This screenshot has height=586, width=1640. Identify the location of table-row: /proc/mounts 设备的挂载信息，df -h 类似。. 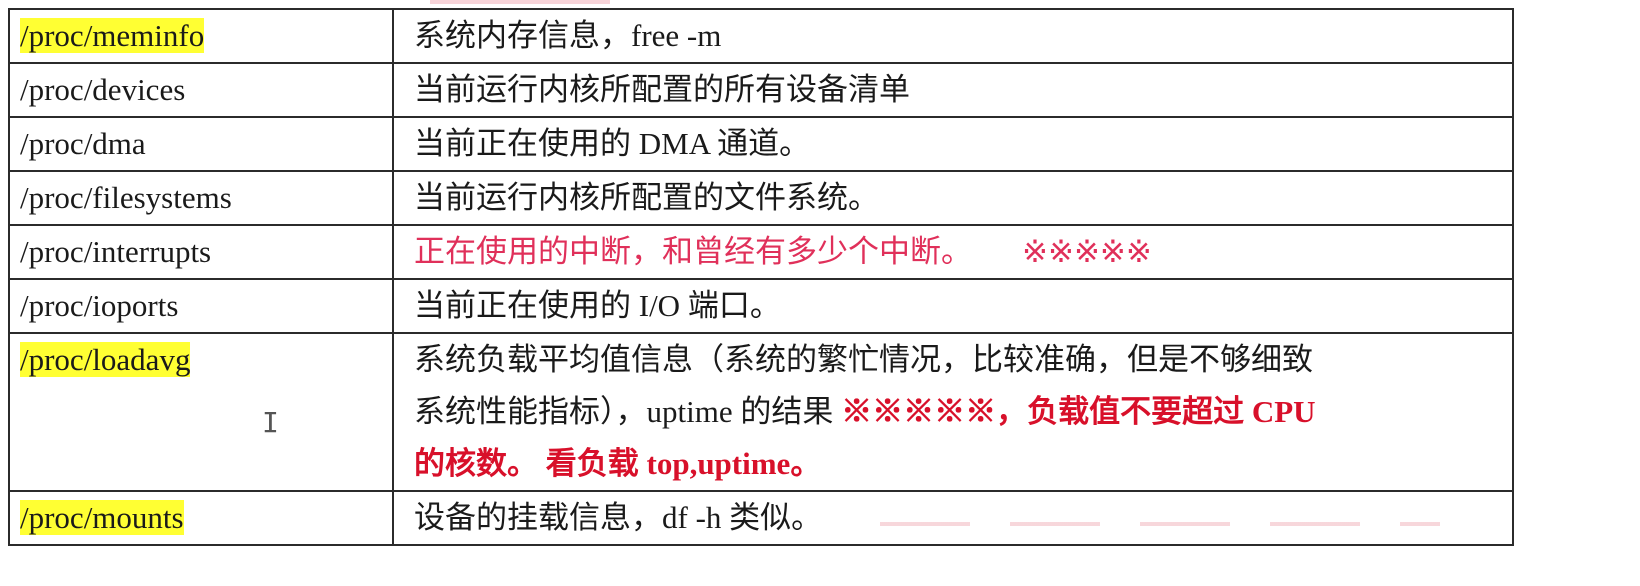
(761, 518).